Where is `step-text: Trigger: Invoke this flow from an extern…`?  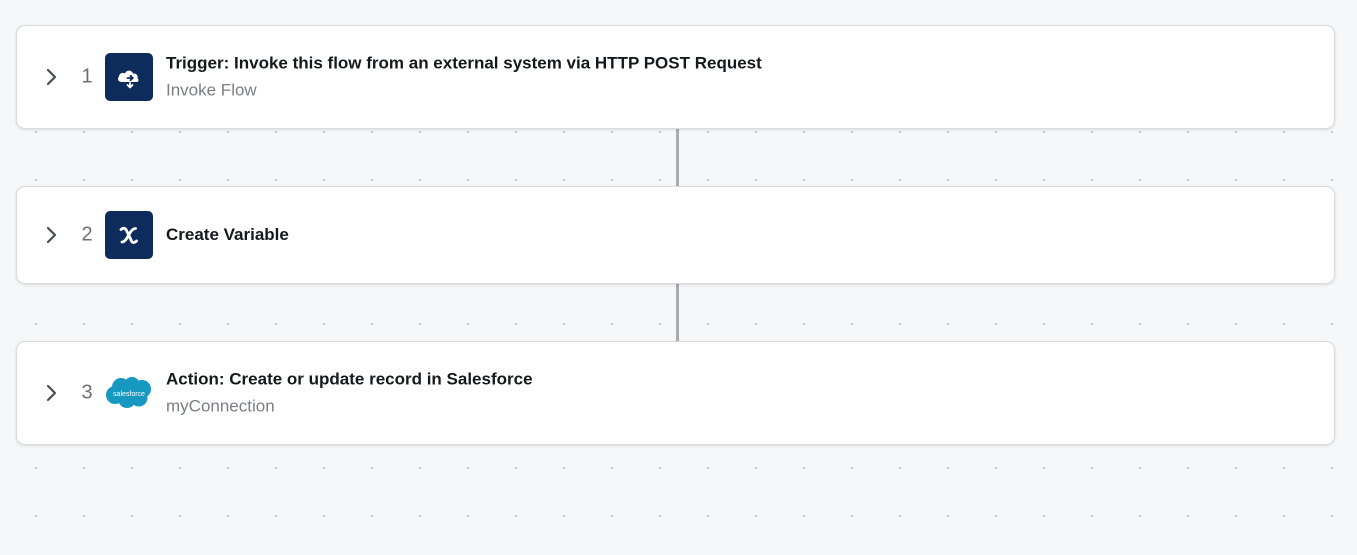 step-text: Trigger: Invoke this flow from an extern… is located at coordinates (464, 77).